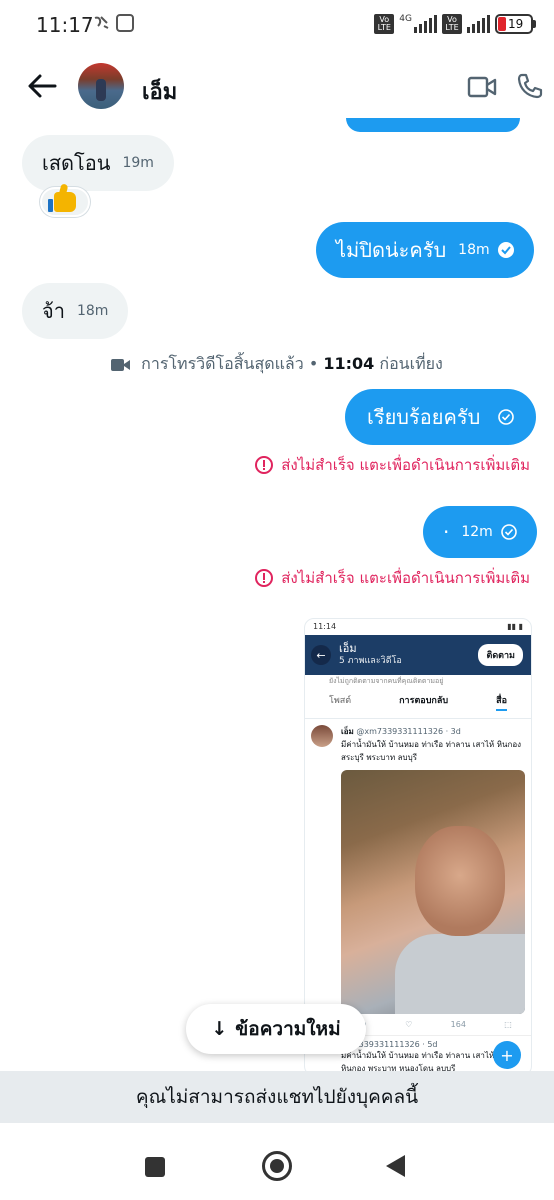 Image resolution: width=554 pixels, height=1200 pixels. I want to click on call-notice-time: 11:04, so click(349, 363).